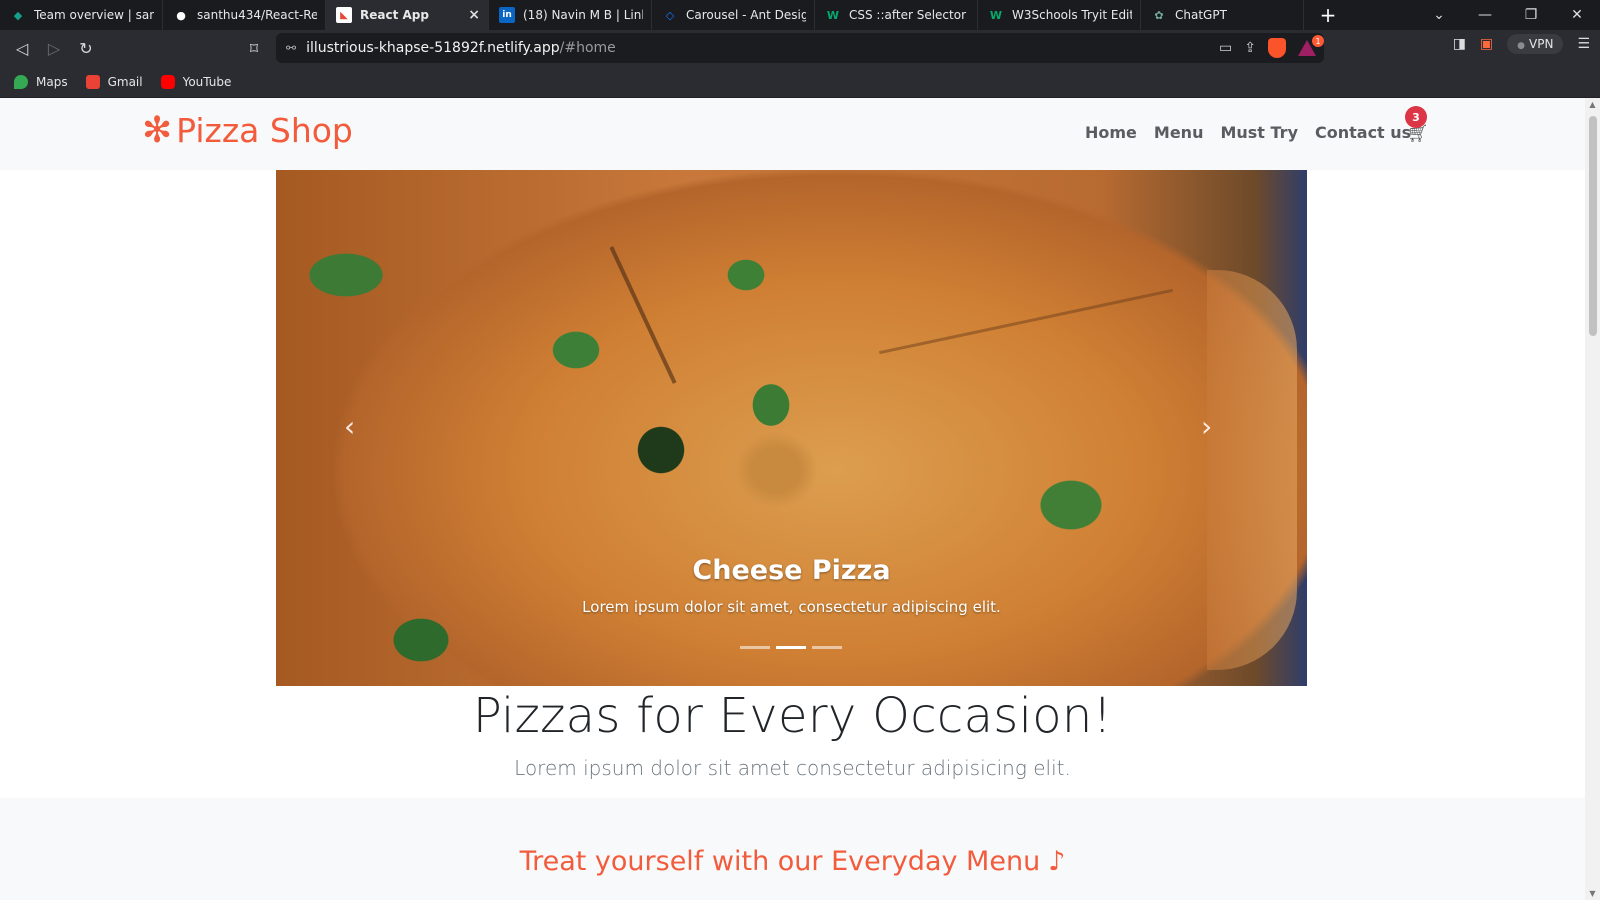 The height and width of the screenshot is (900, 1600). I want to click on tab-title: ChatGPT, so click(1201, 15).